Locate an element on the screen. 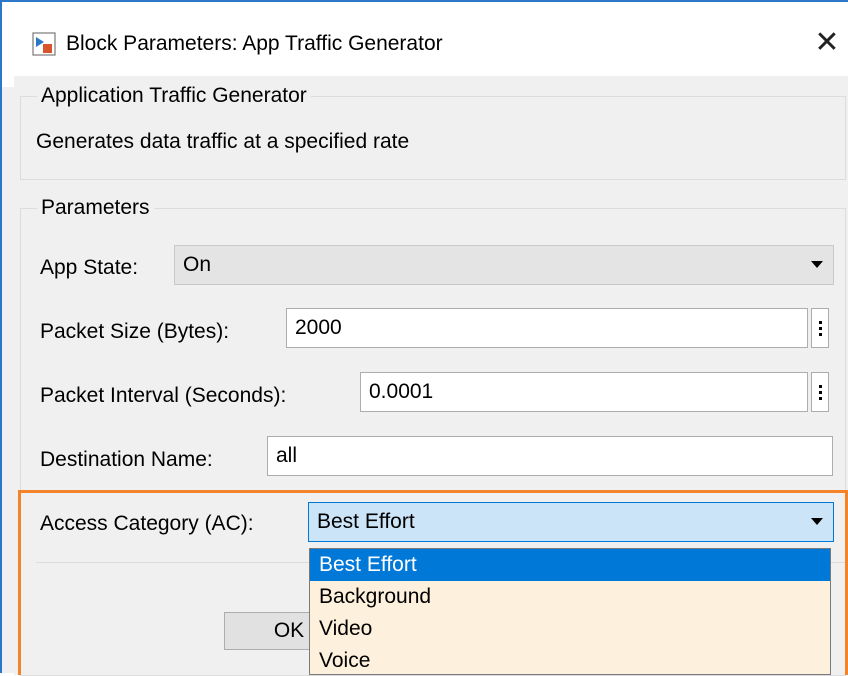  packet-interval-input: 0.0001 is located at coordinates (584, 392).